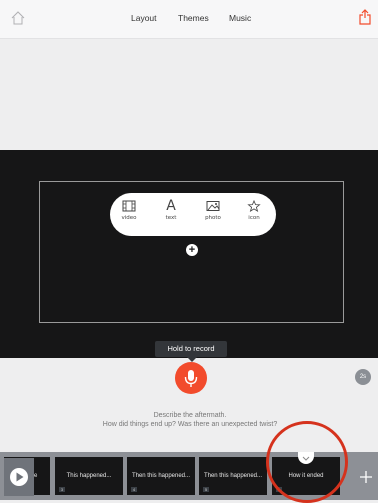 Image resolution: width=378 pixels, height=503 pixels. What do you see at coordinates (144, 18) in the screenshot?
I see `tab-layout: Layout` at bounding box center [144, 18].